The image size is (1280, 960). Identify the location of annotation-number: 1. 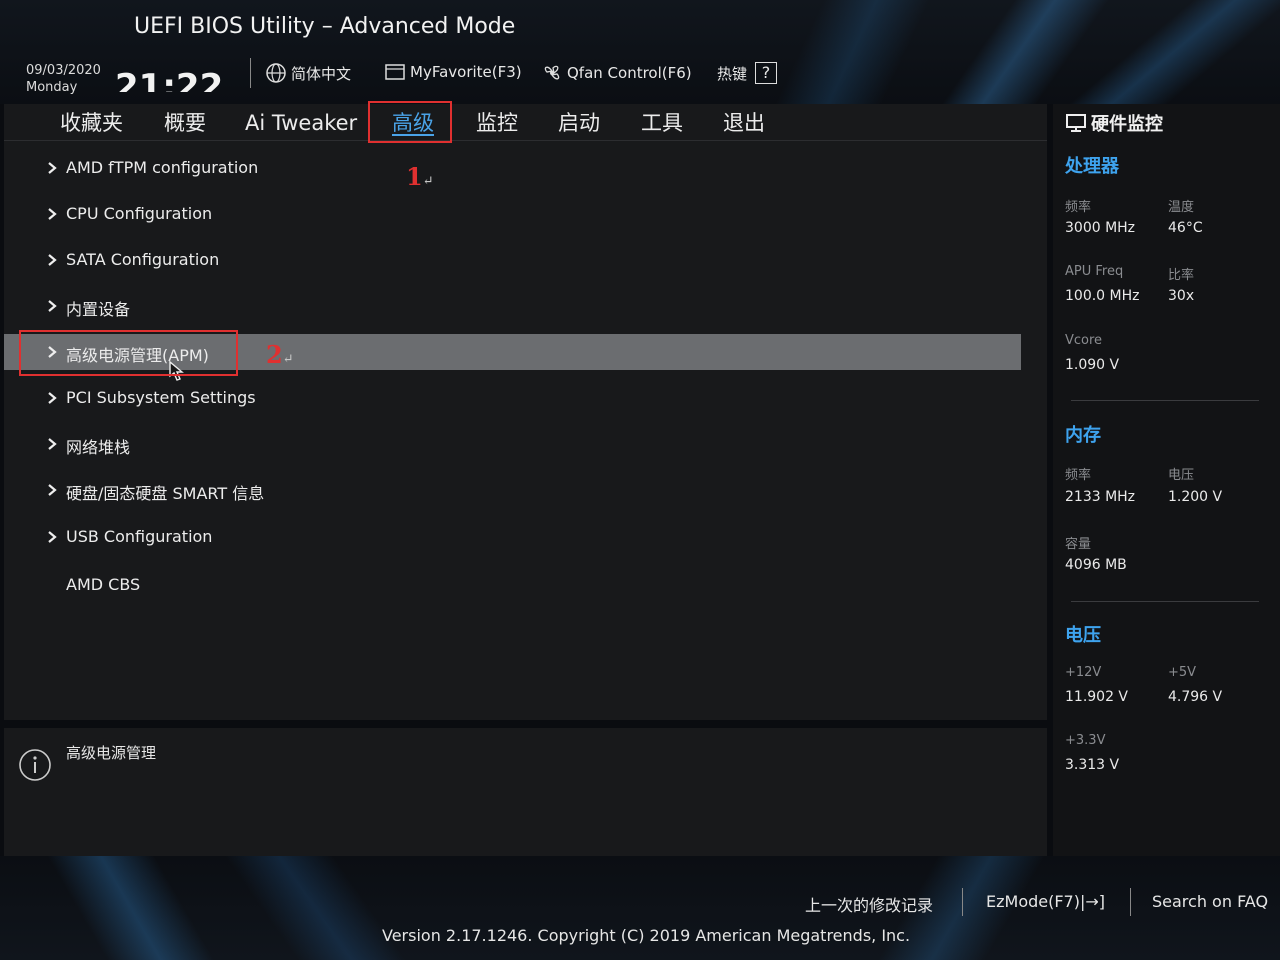
(414, 176).